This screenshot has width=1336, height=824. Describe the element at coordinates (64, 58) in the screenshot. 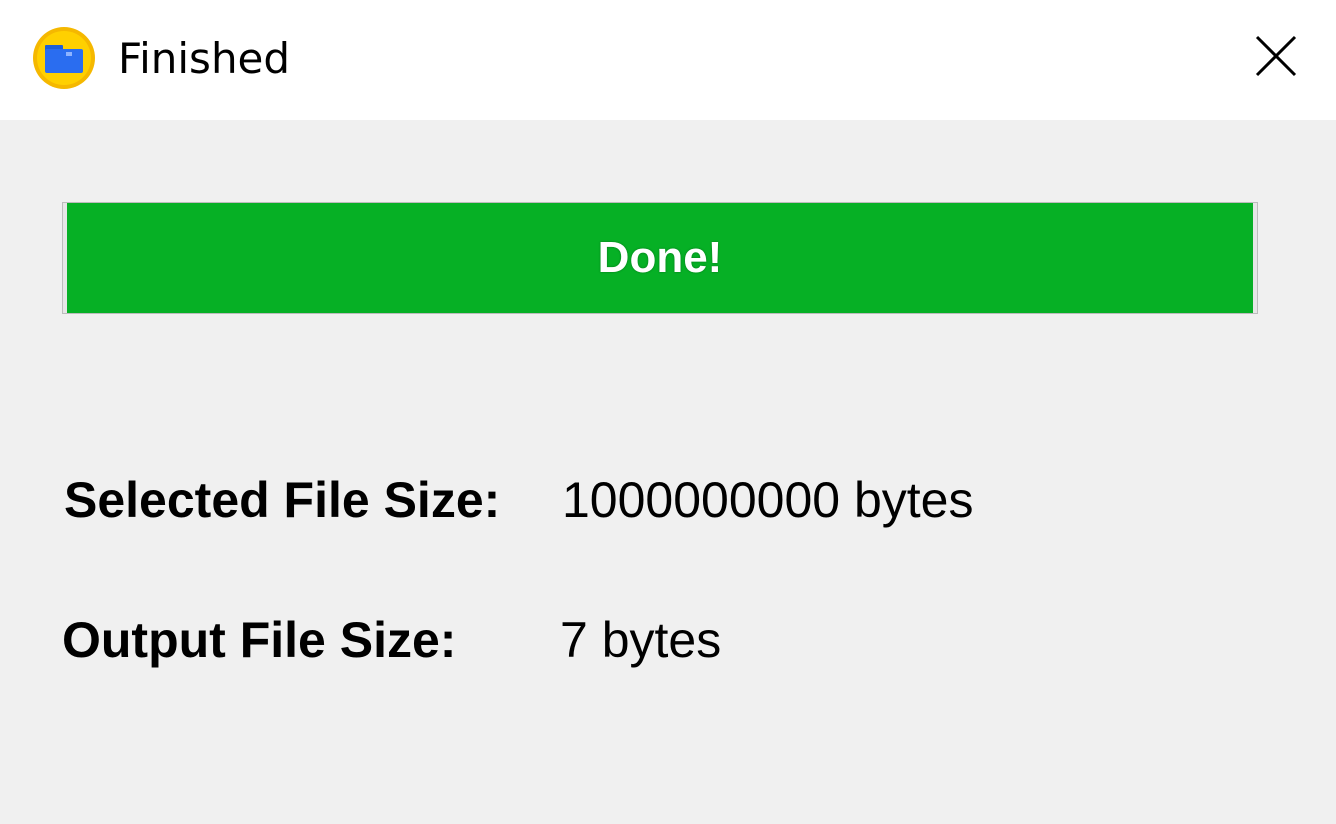

I see `folder-app-icon` at that location.